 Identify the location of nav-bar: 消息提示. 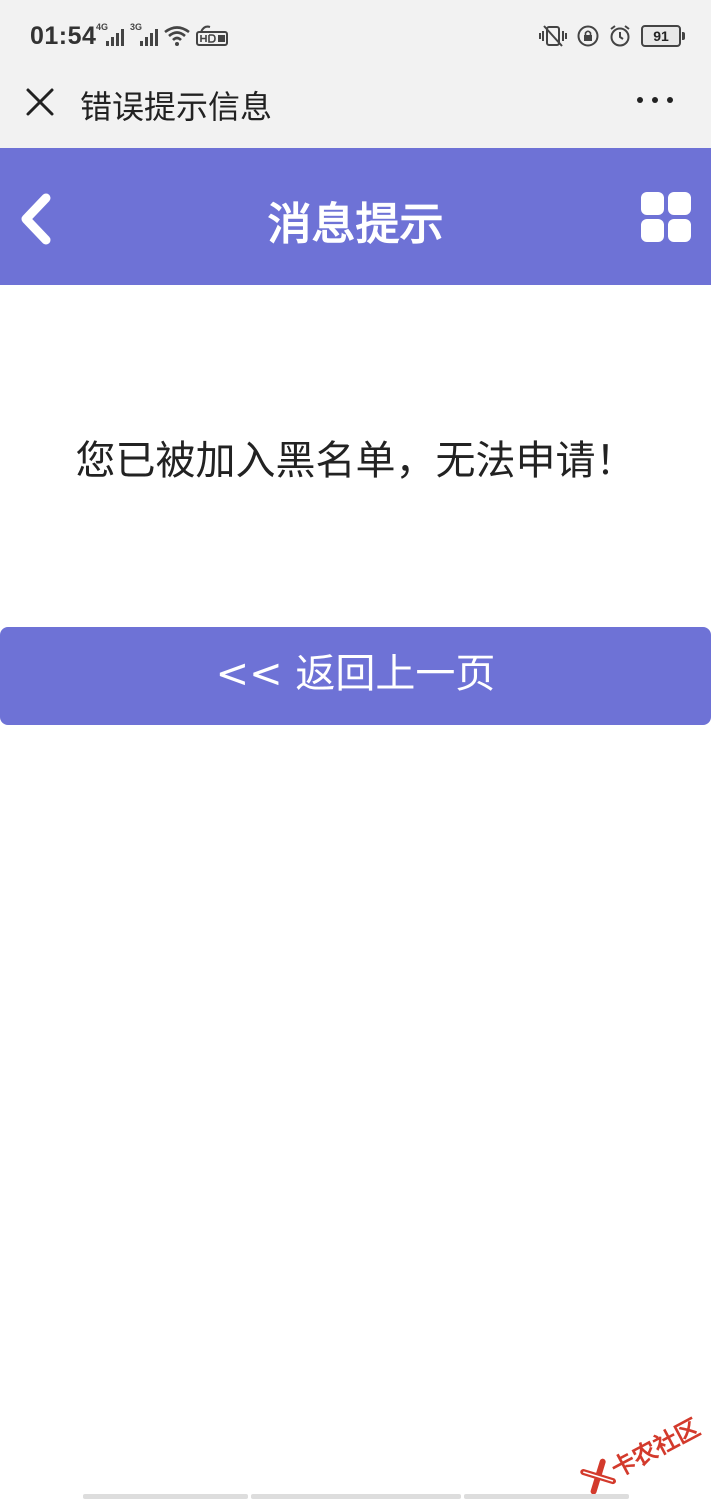
(355, 216).